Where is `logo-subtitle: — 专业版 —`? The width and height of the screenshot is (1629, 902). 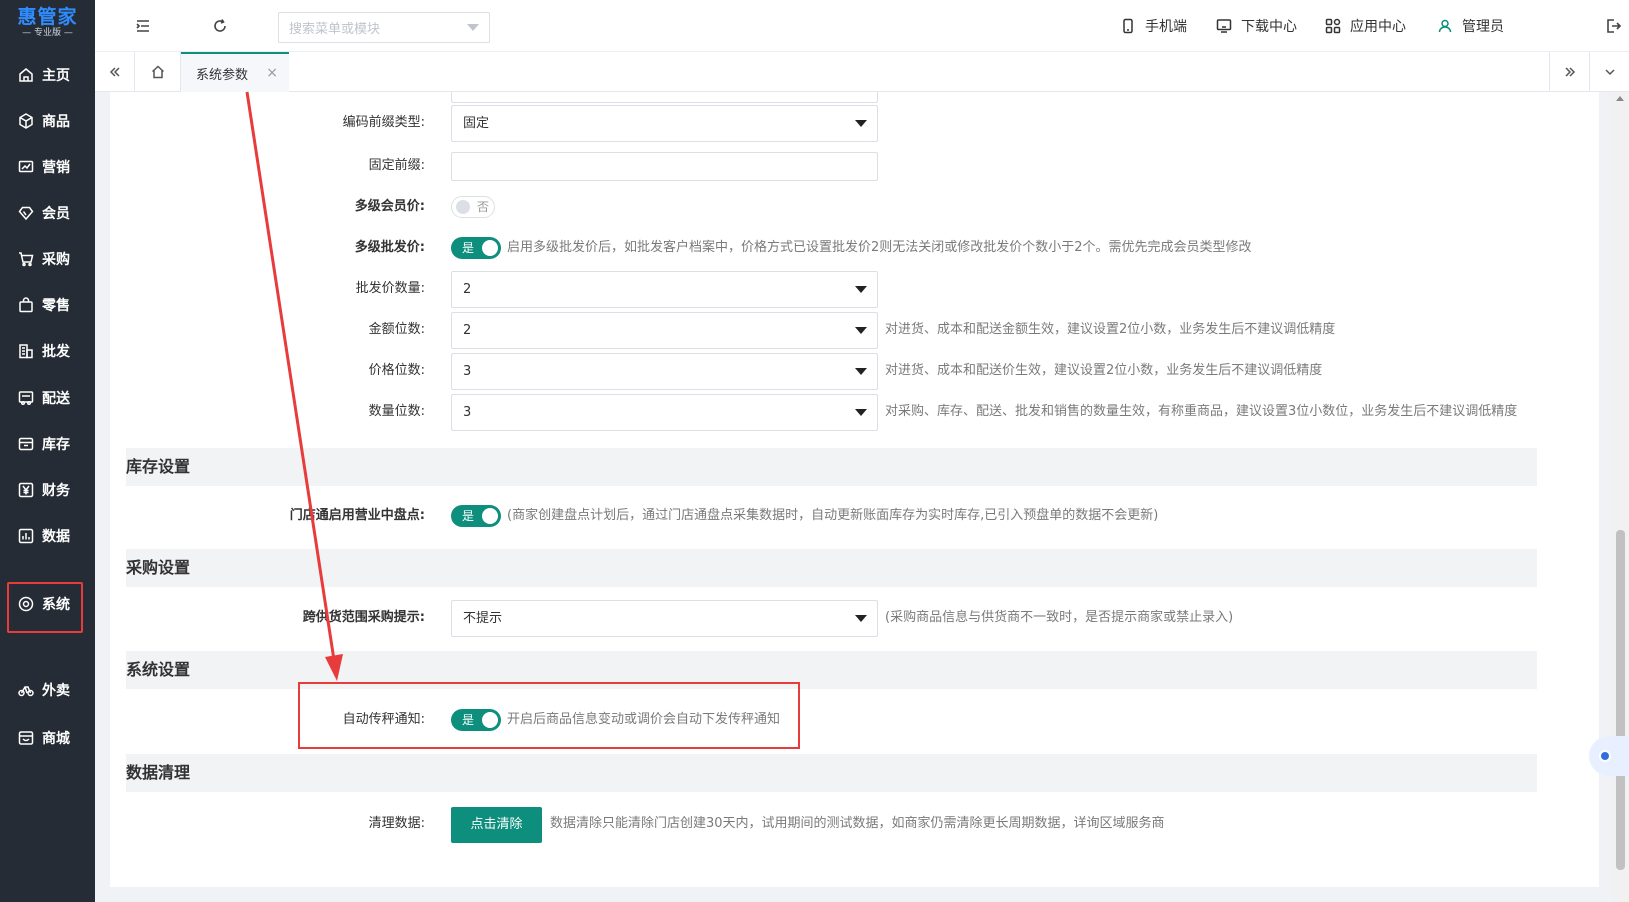 logo-subtitle: — 专业版 — is located at coordinates (47, 33).